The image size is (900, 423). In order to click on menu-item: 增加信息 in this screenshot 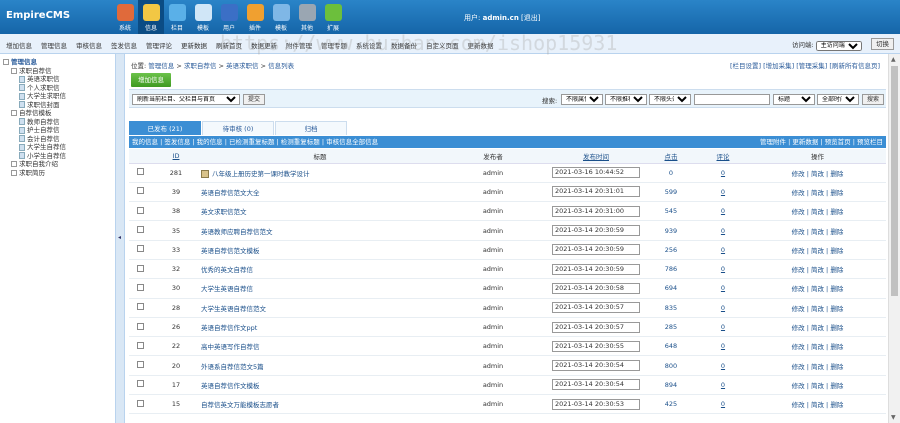, I will do `click(19, 45)`.